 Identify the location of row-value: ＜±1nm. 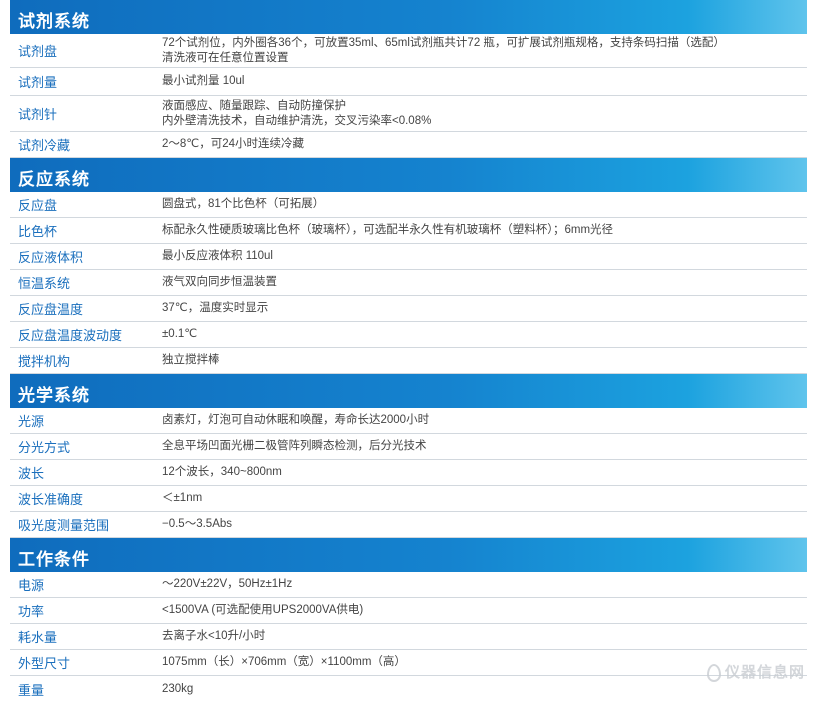
(182, 498).